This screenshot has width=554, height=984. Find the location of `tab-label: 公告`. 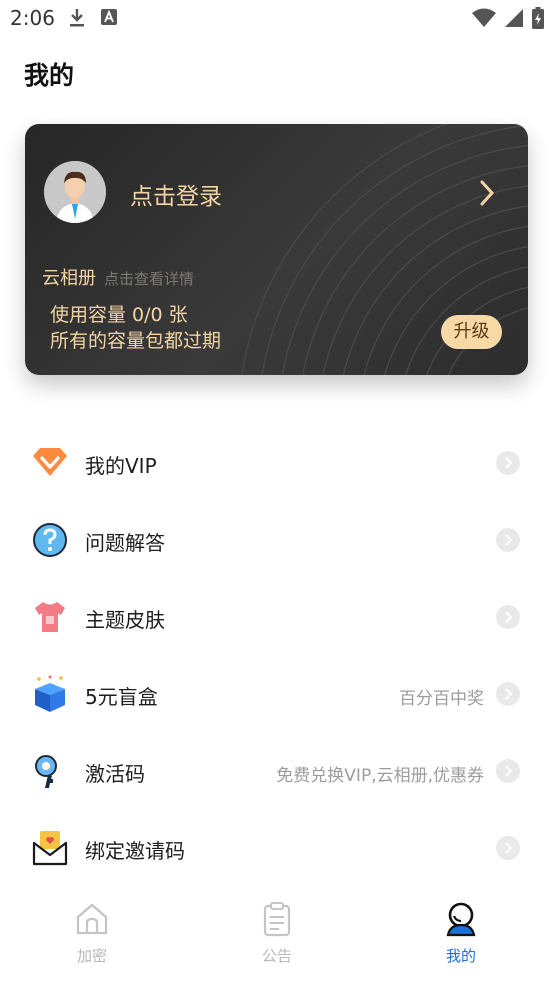

tab-label: 公告 is located at coordinates (276, 956).